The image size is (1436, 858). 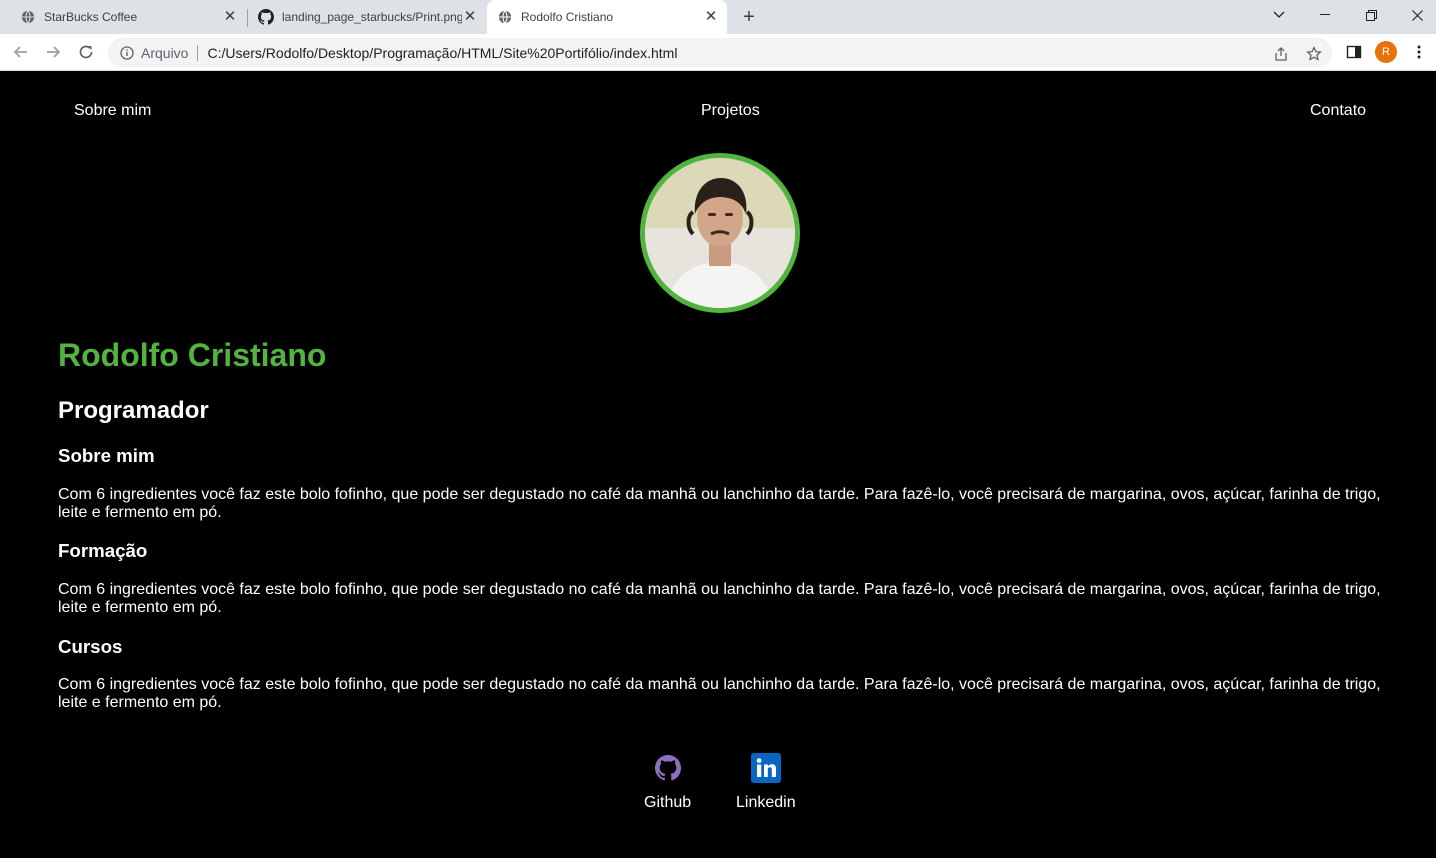 I want to click on github-link: Github, so click(x=667, y=782).